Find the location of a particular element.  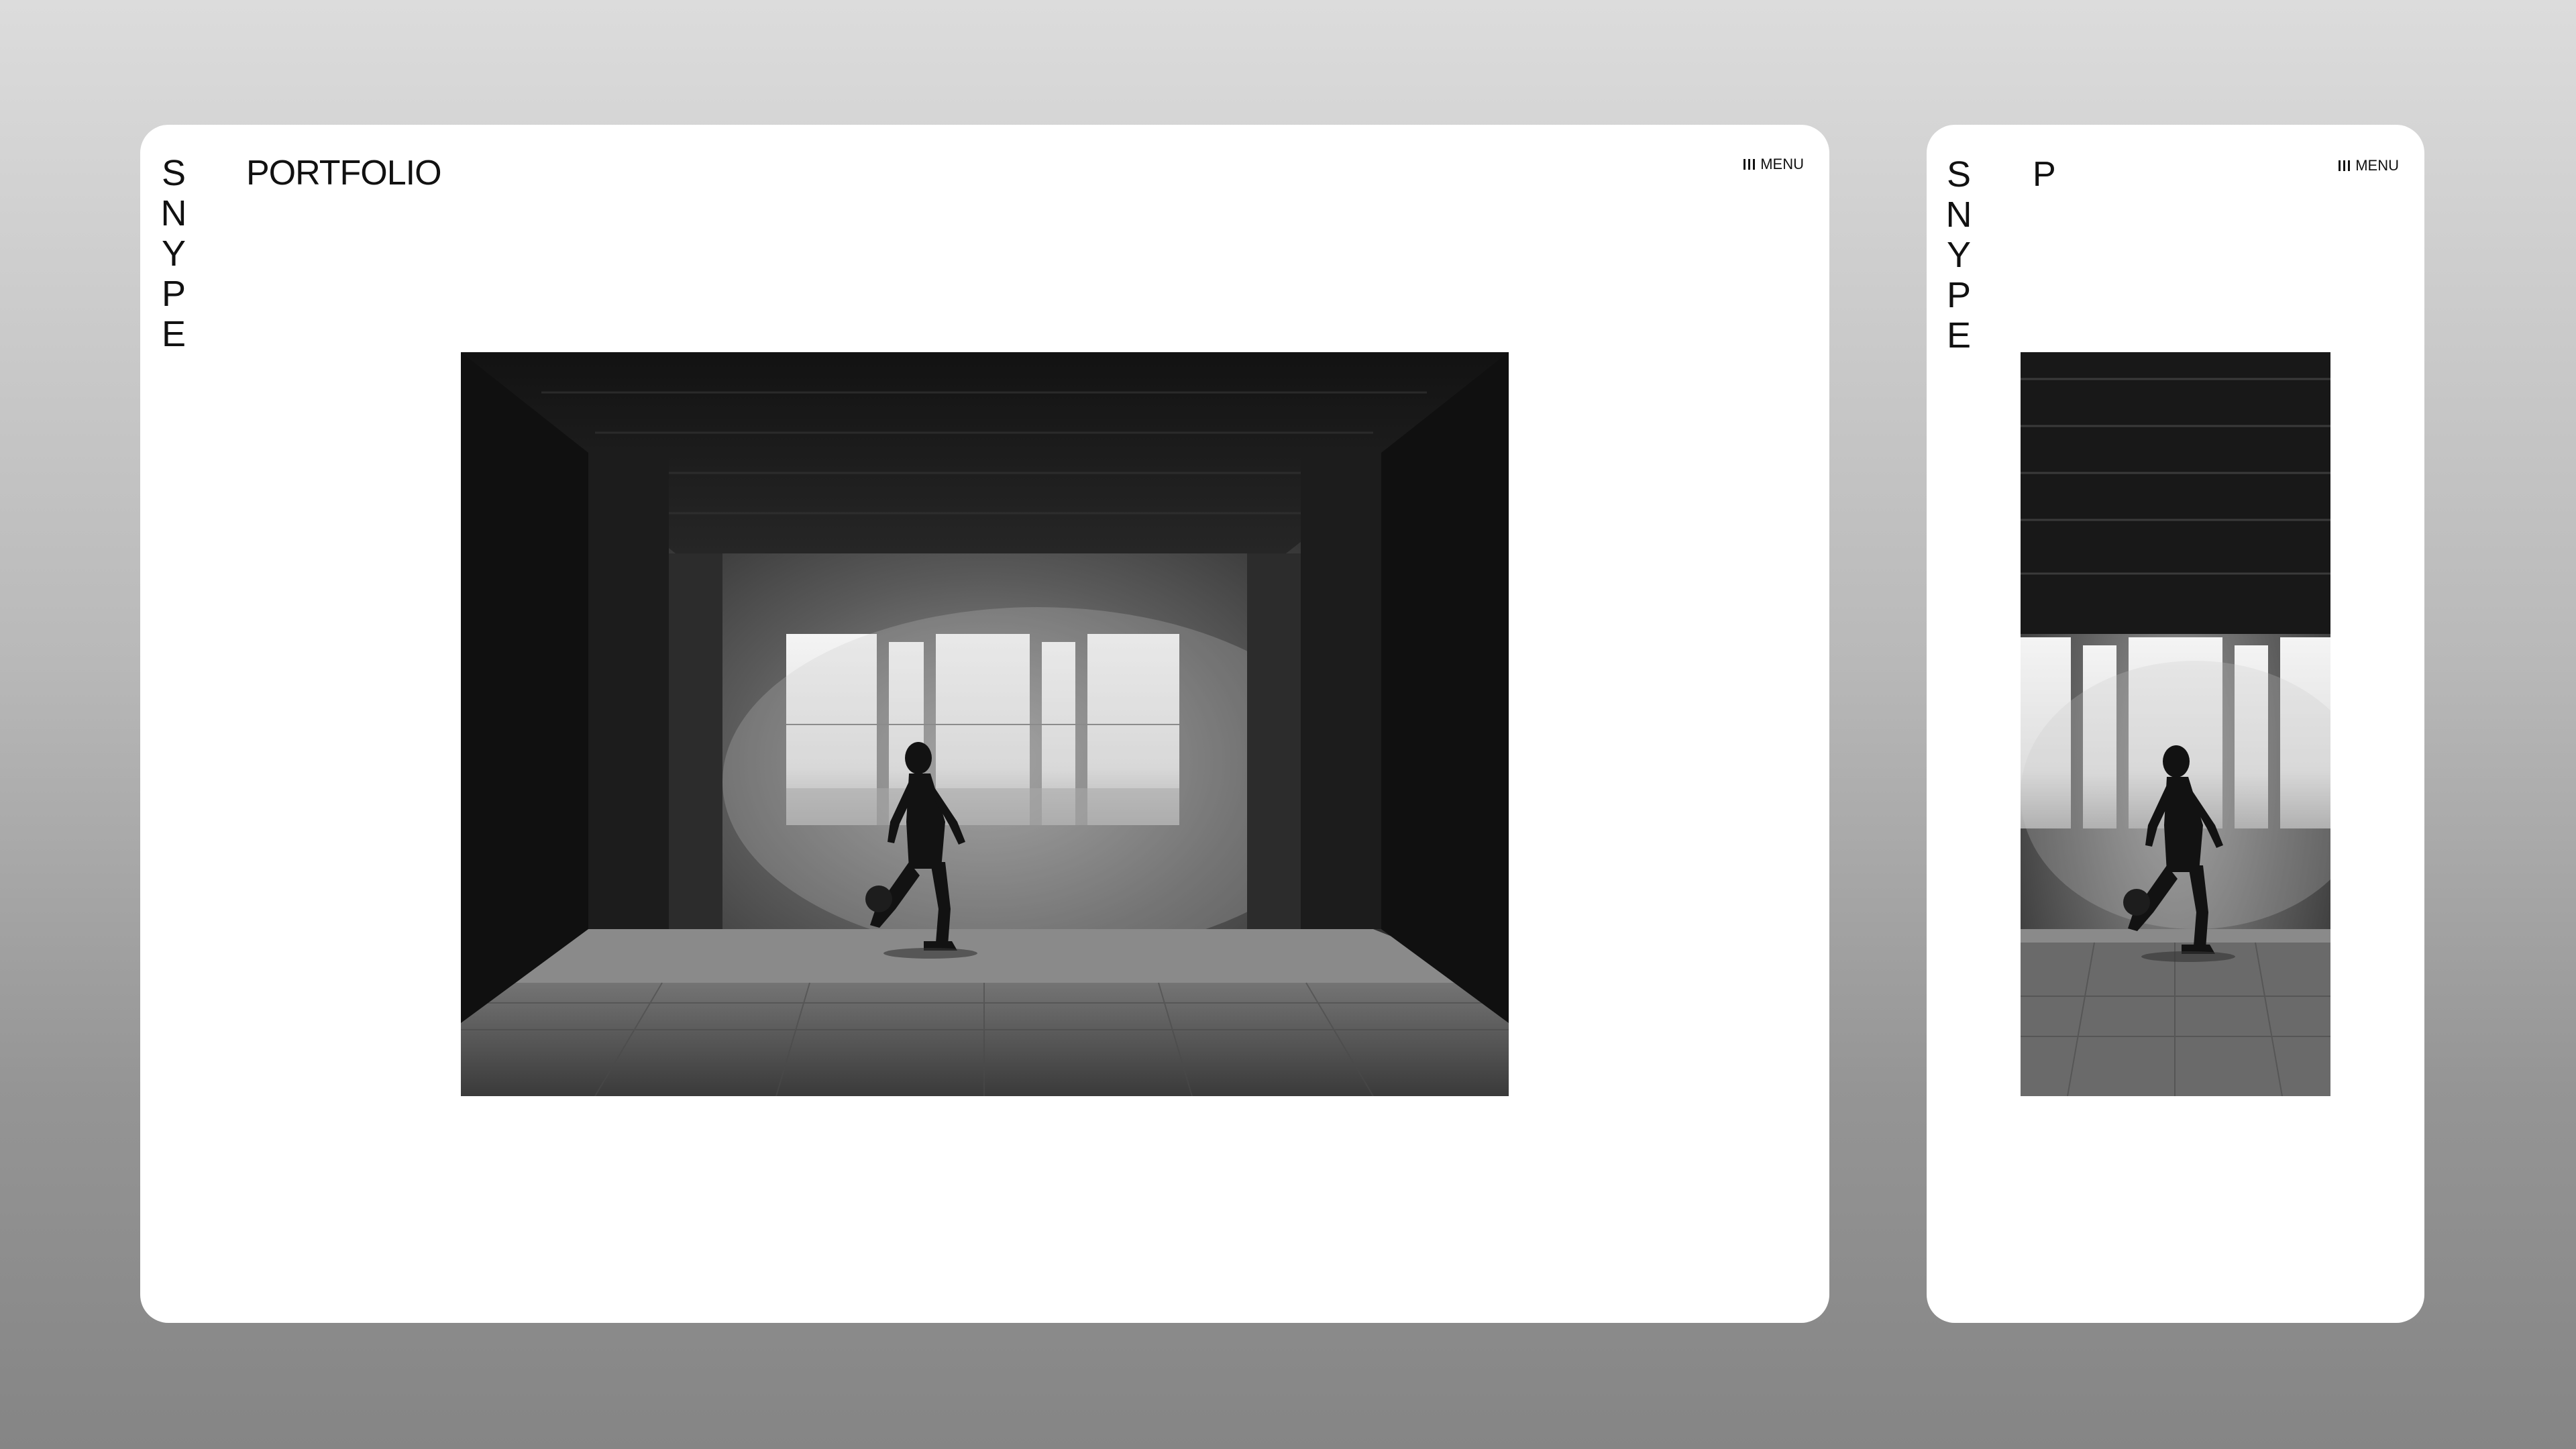

hero-photo is located at coordinates (2175, 724).